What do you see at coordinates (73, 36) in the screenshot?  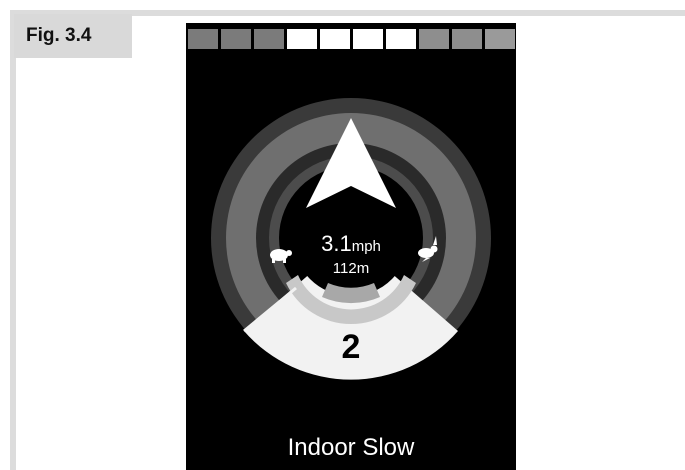 I see `figure-label: Fig. 3.4` at bounding box center [73, 36].